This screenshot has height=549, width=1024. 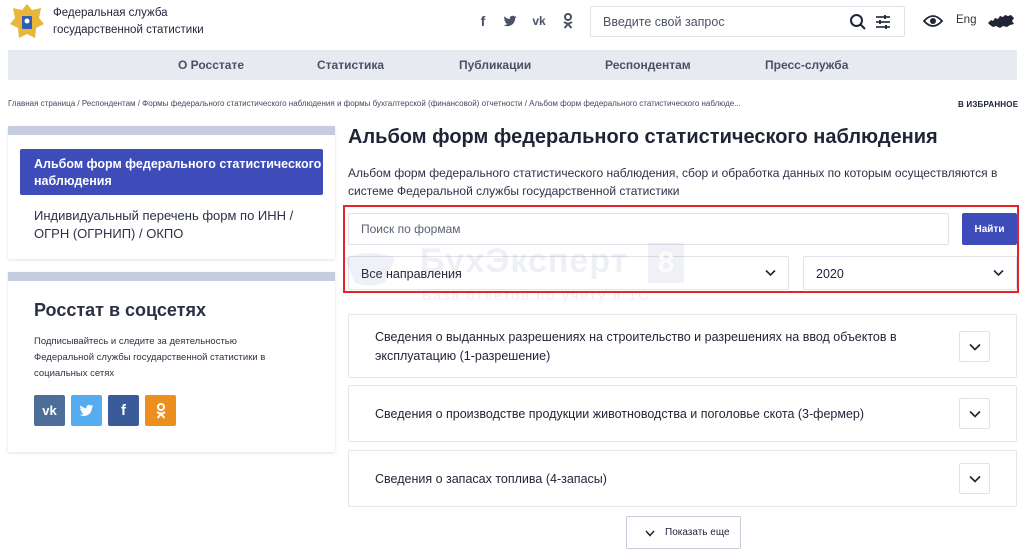 I want to click on site-search, so click(x=747, y=21).